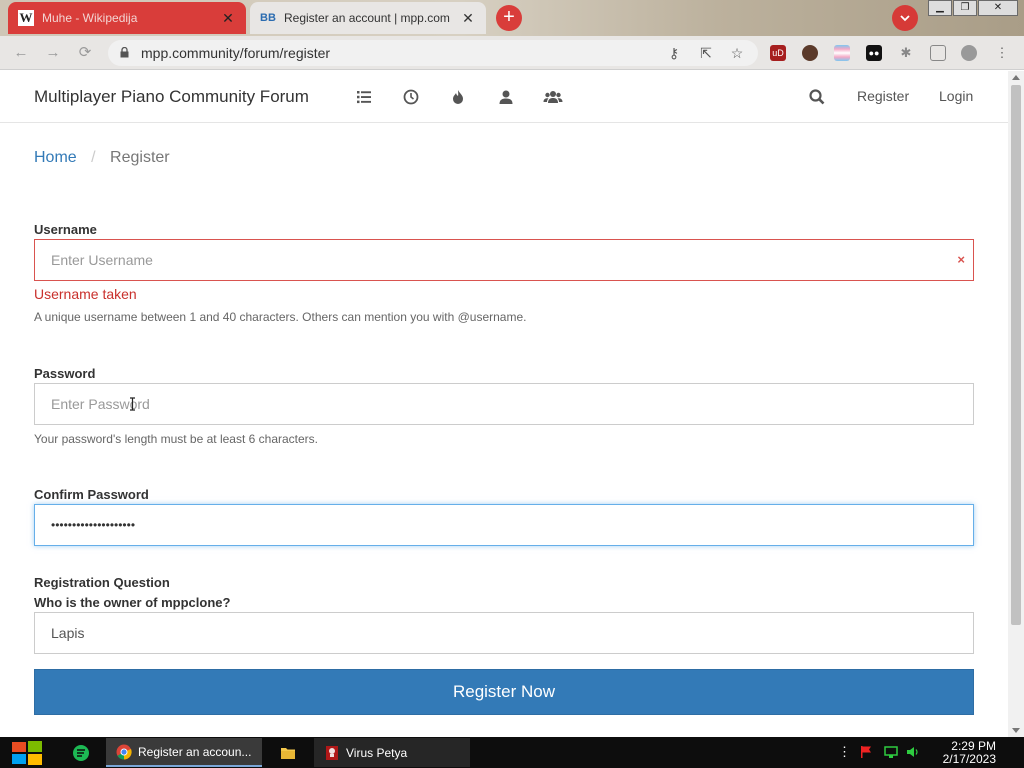  I want to click on fire-icon, so click(458, 97).